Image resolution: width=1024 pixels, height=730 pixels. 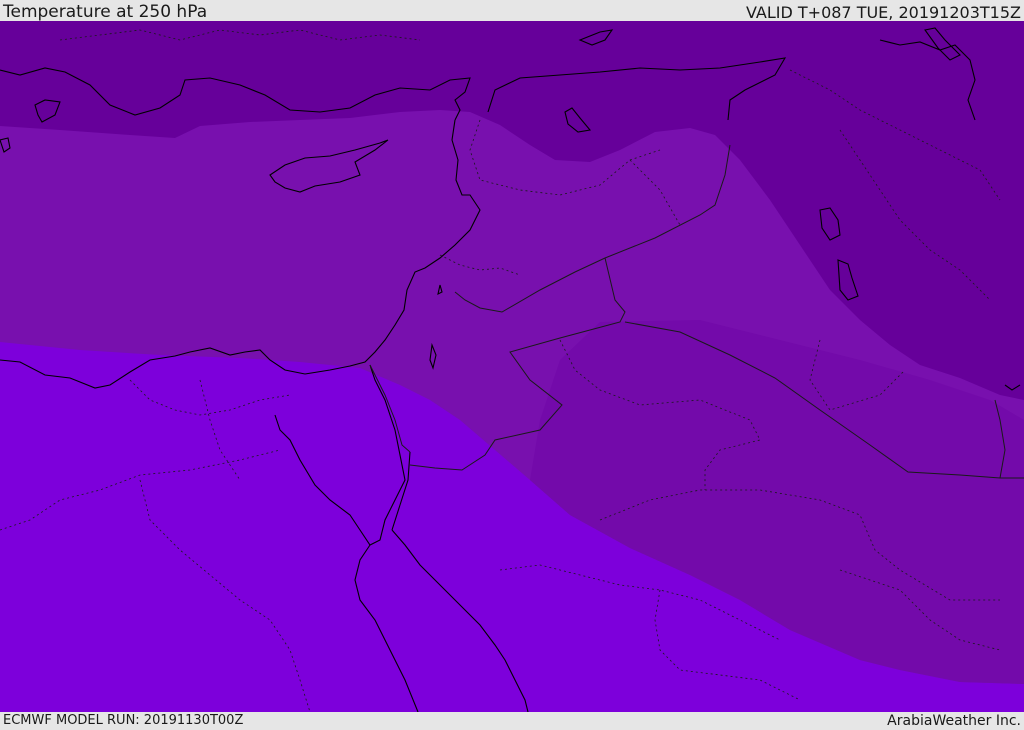 I want to click on model-run-label: ECMWF MODEL RUN: 20191130T00Z, so click(x=123, y=720).